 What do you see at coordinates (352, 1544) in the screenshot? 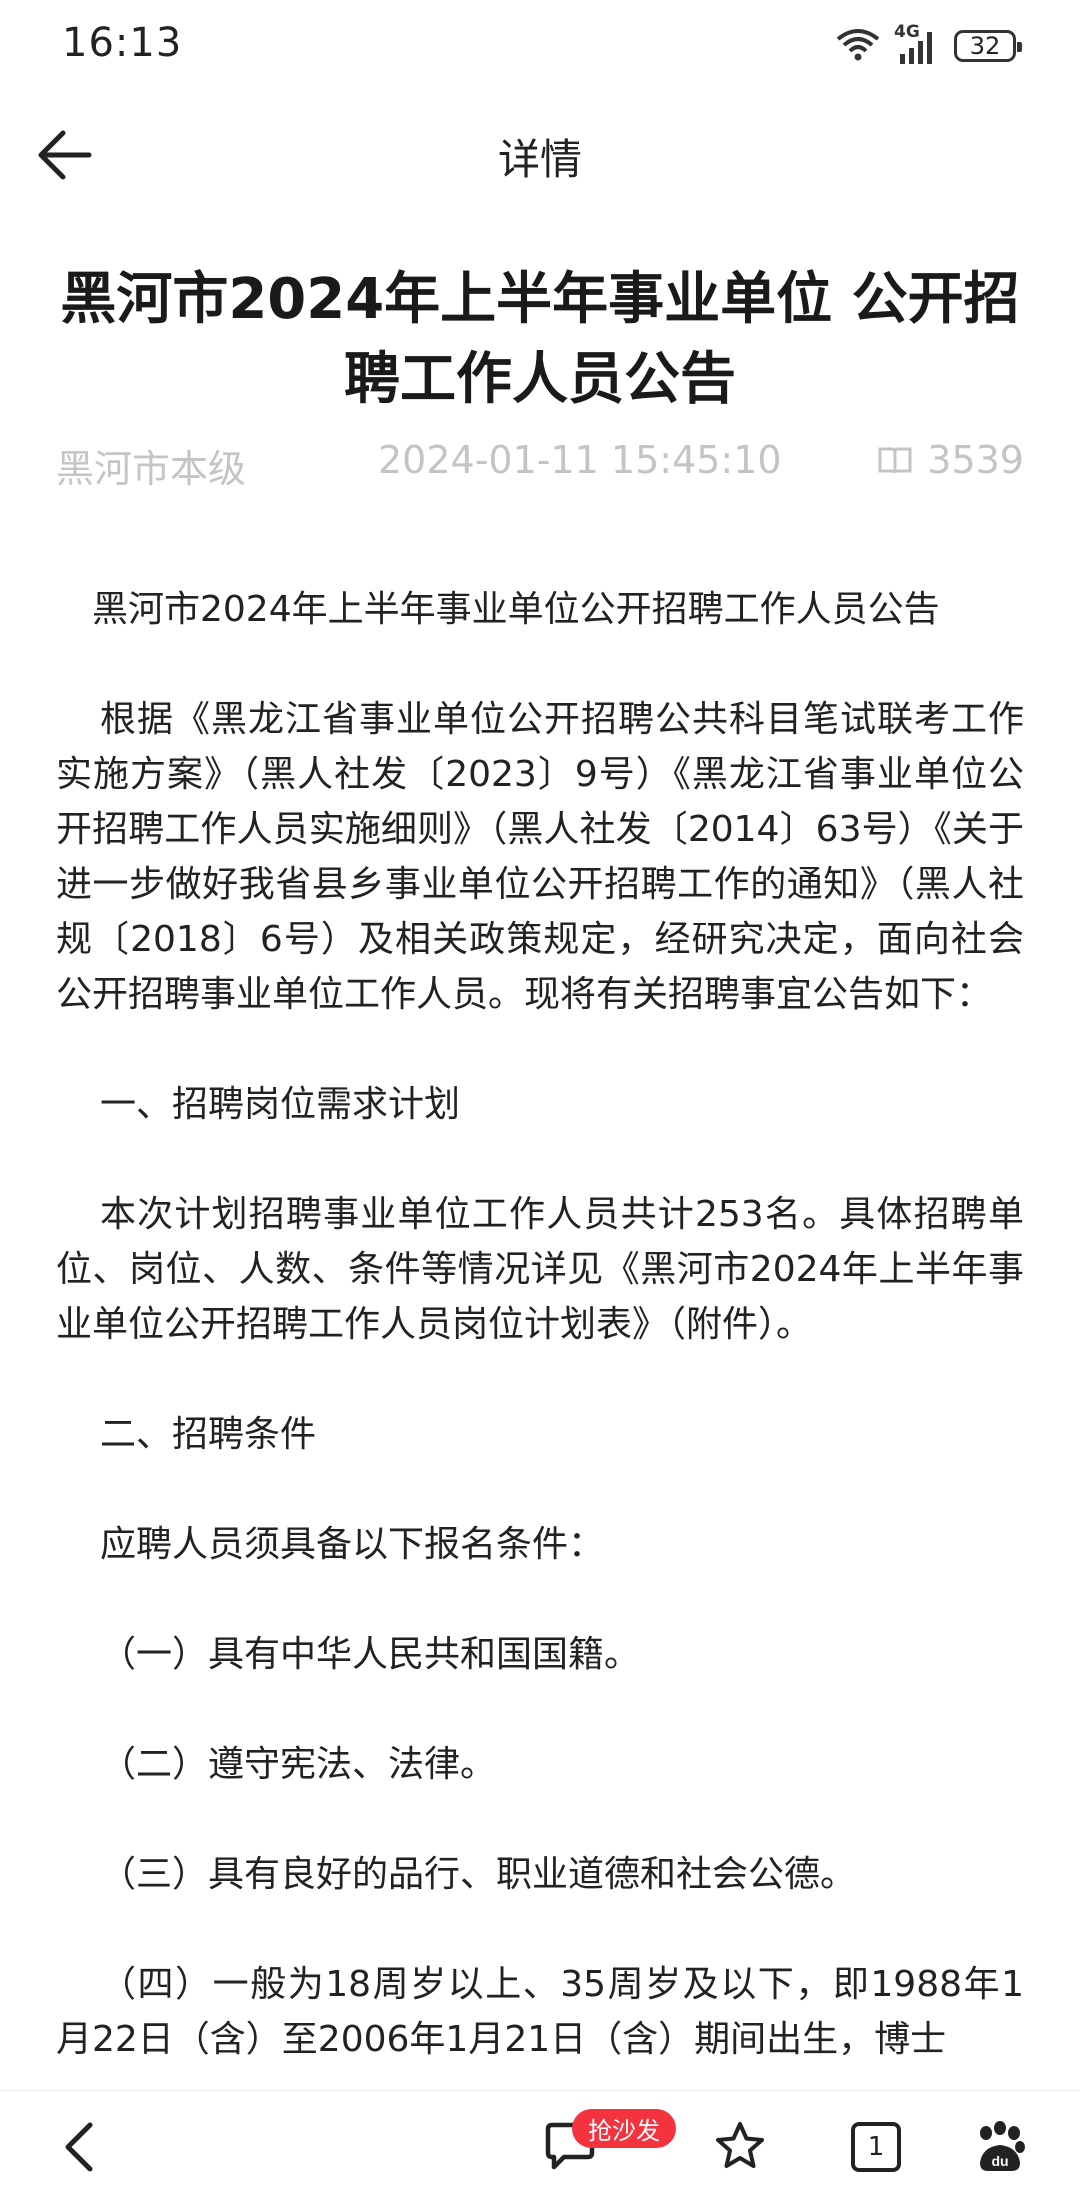
I see `body-paragraph: 应聘人员须具备以下报名条件：` at bounding box center [352, 1544].